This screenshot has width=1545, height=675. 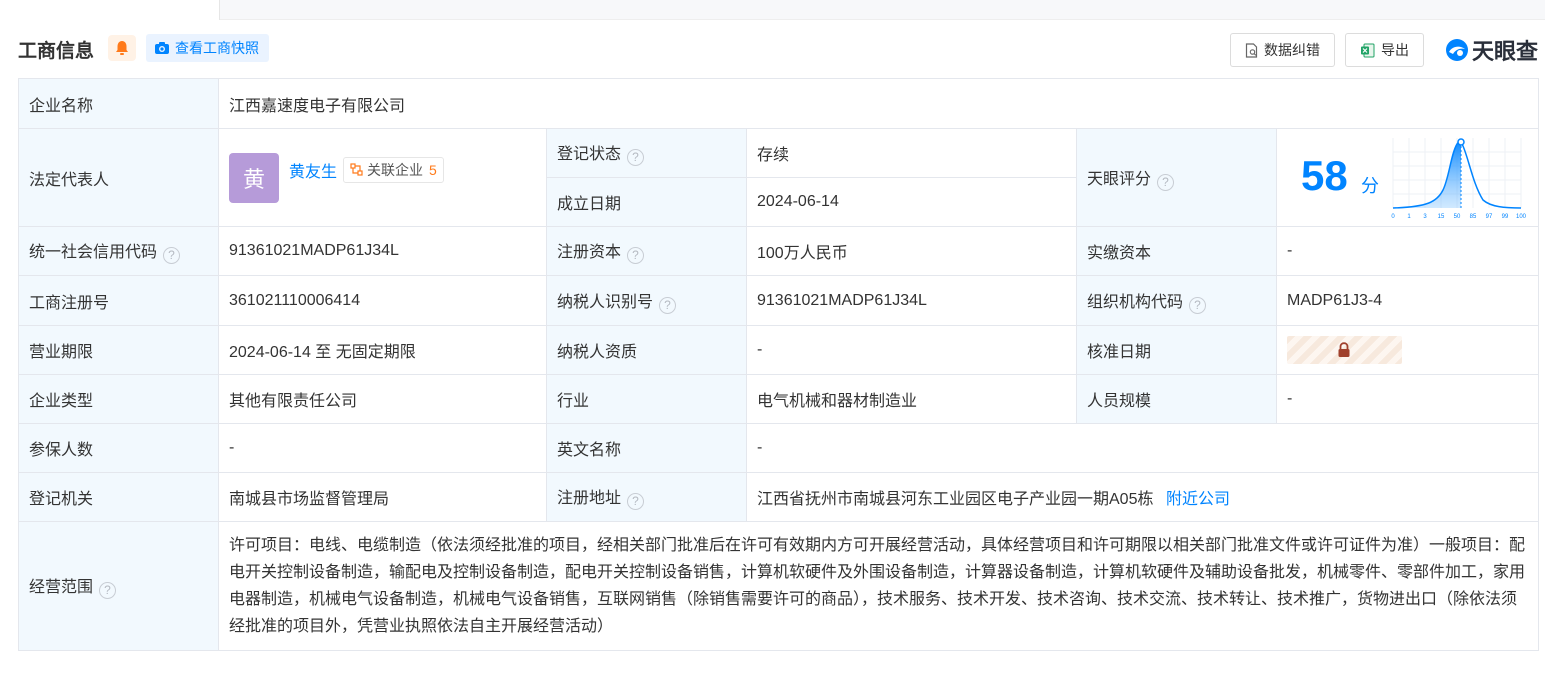 I want to click on value-staff-size: -, so click(x=1407, y=399).